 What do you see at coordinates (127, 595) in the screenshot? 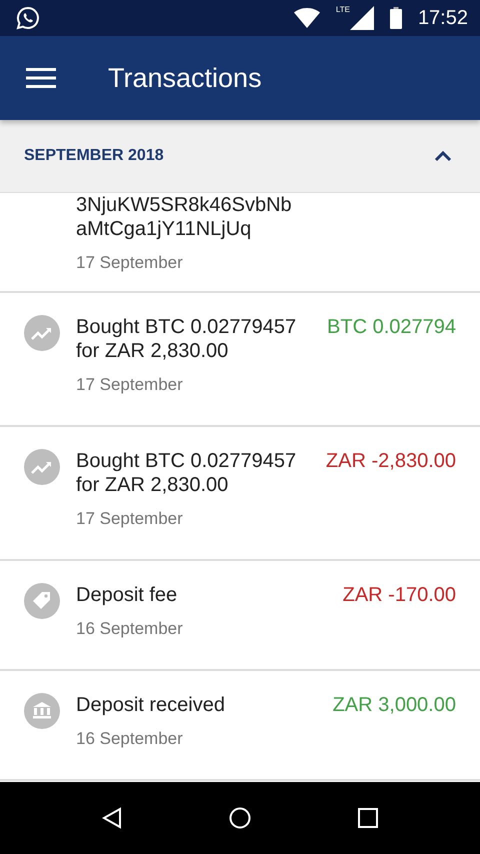
I see `transaction-title: Deposit fee` at bounding box center [127, 595].